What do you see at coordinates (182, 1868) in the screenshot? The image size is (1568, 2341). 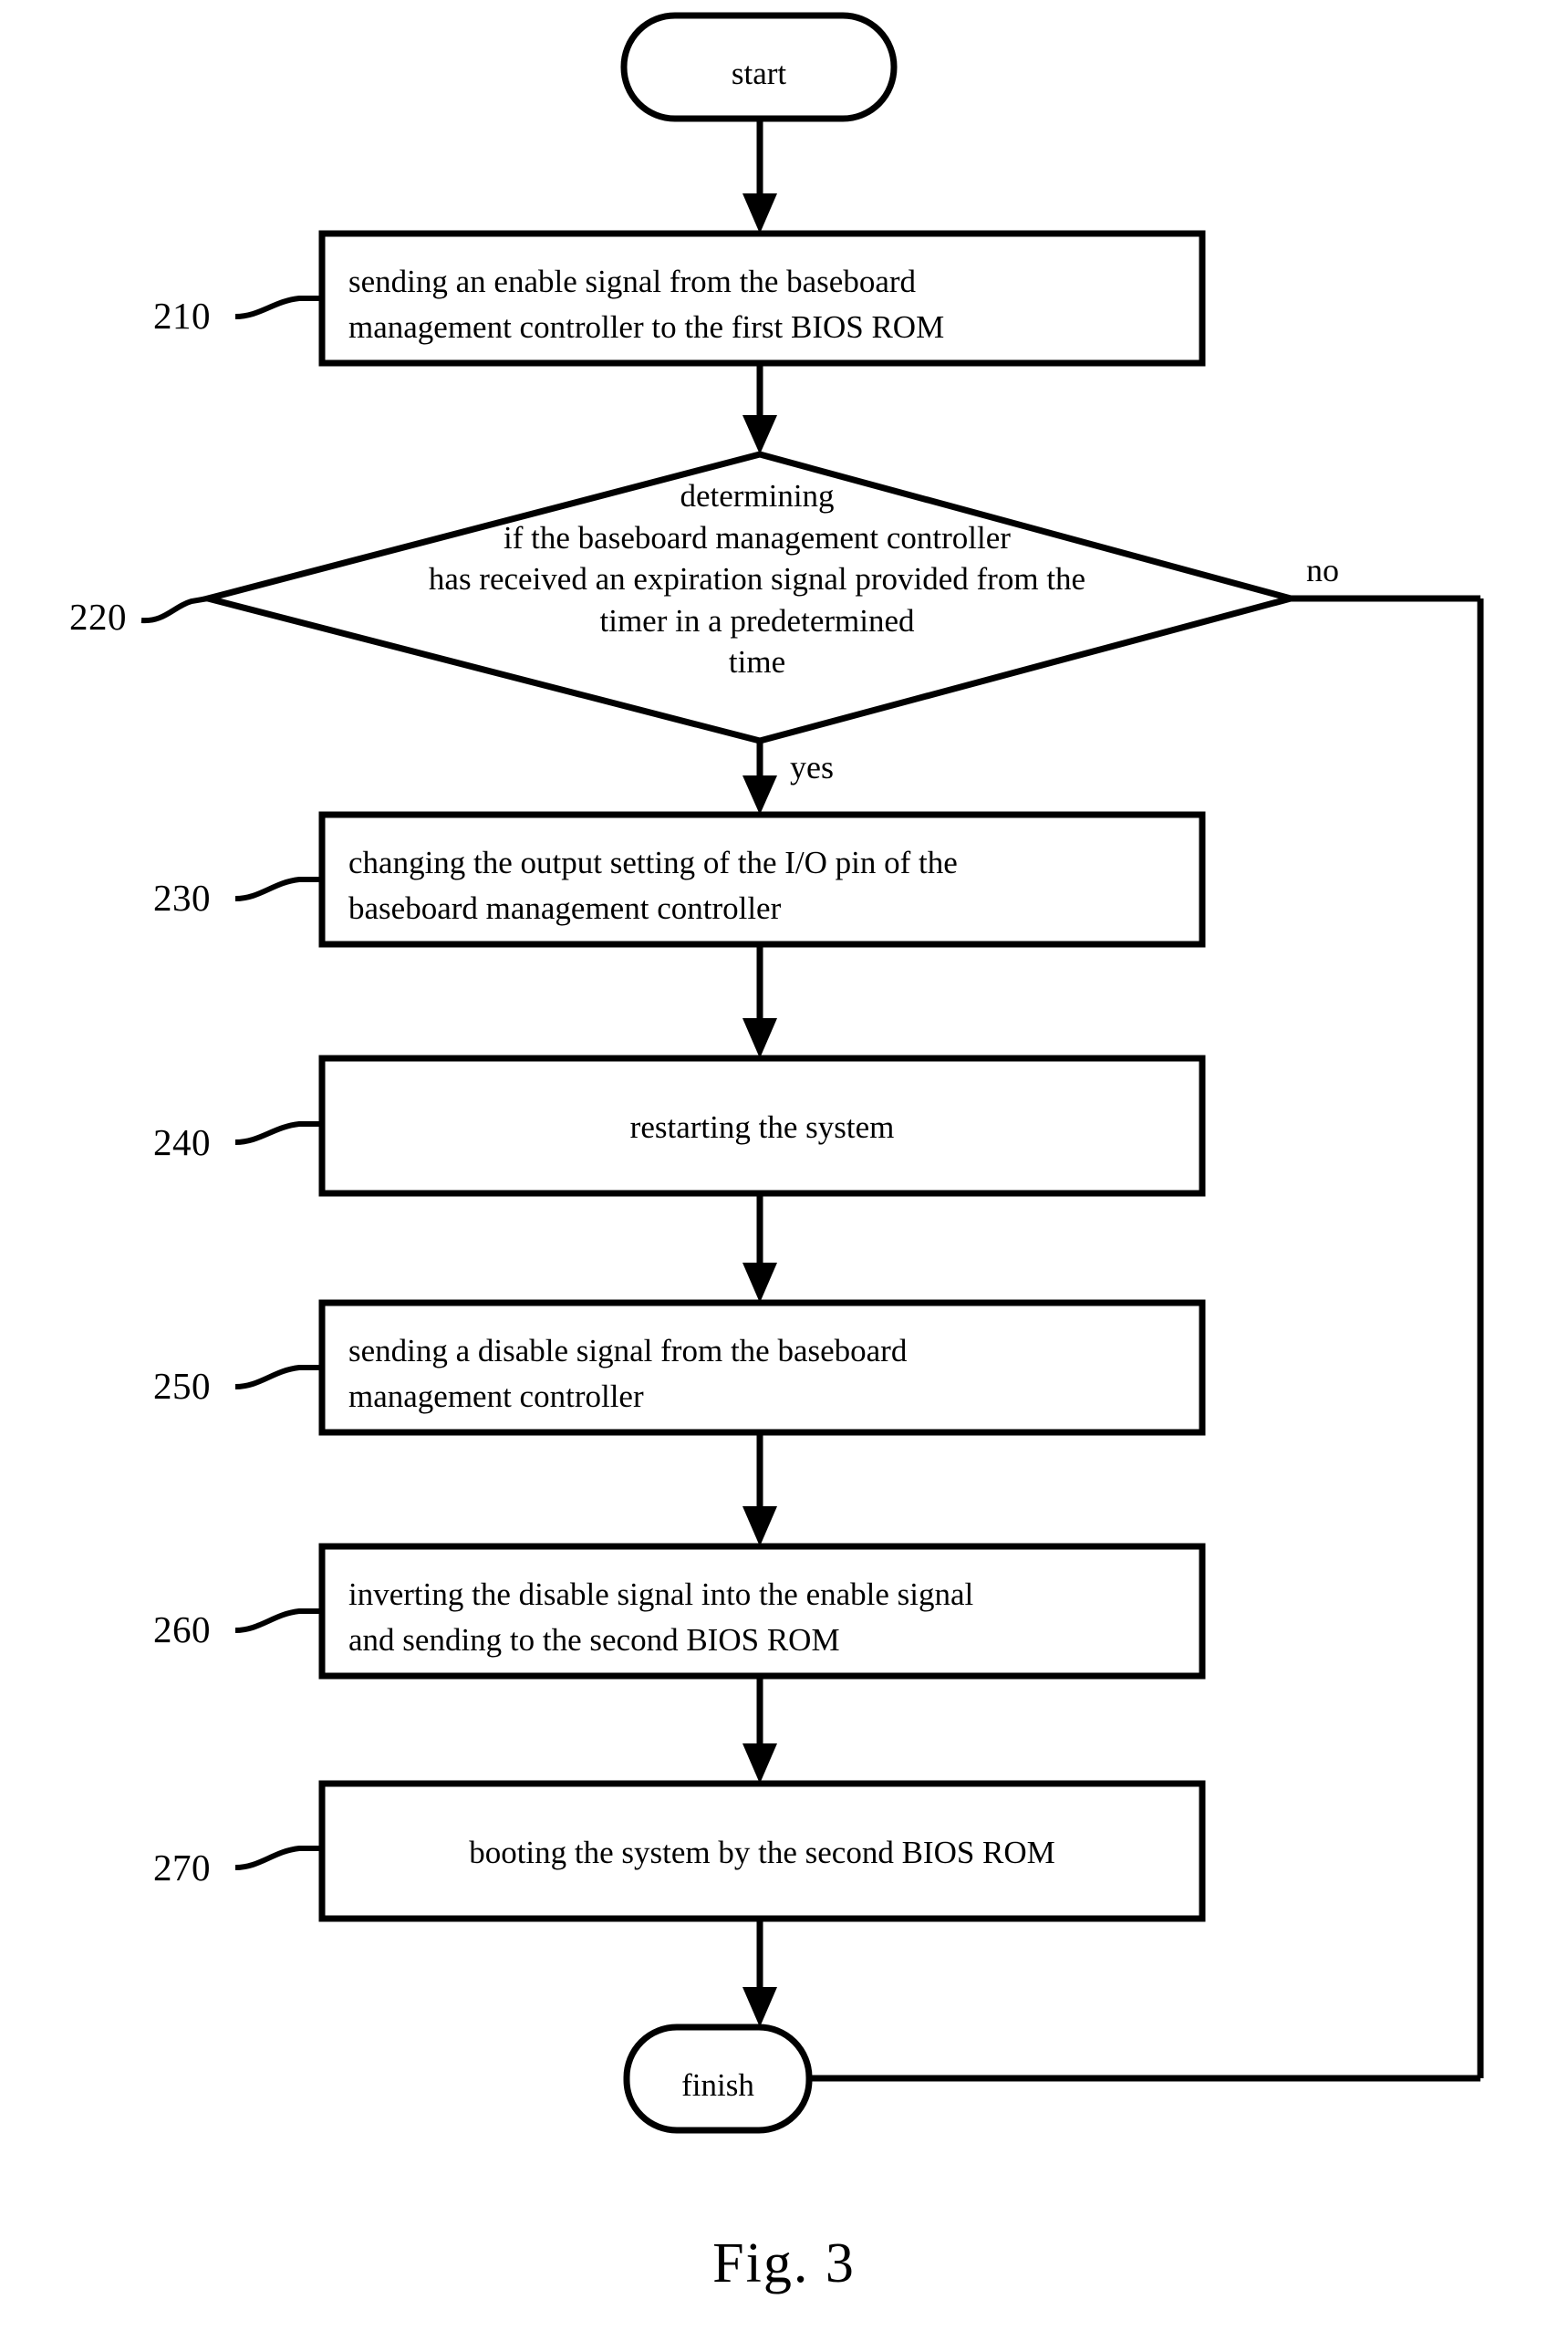 I see `ref-number-270: 270` at bounding box center [182, 1868].